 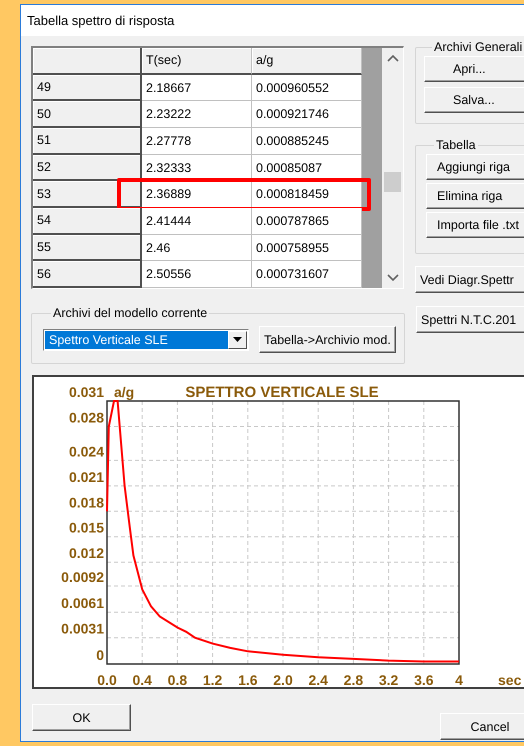 What do you see at coordinates (178, 680) in the screenshot?
I see `x-tick-label: 0.8` at bounding box center [178, 680].